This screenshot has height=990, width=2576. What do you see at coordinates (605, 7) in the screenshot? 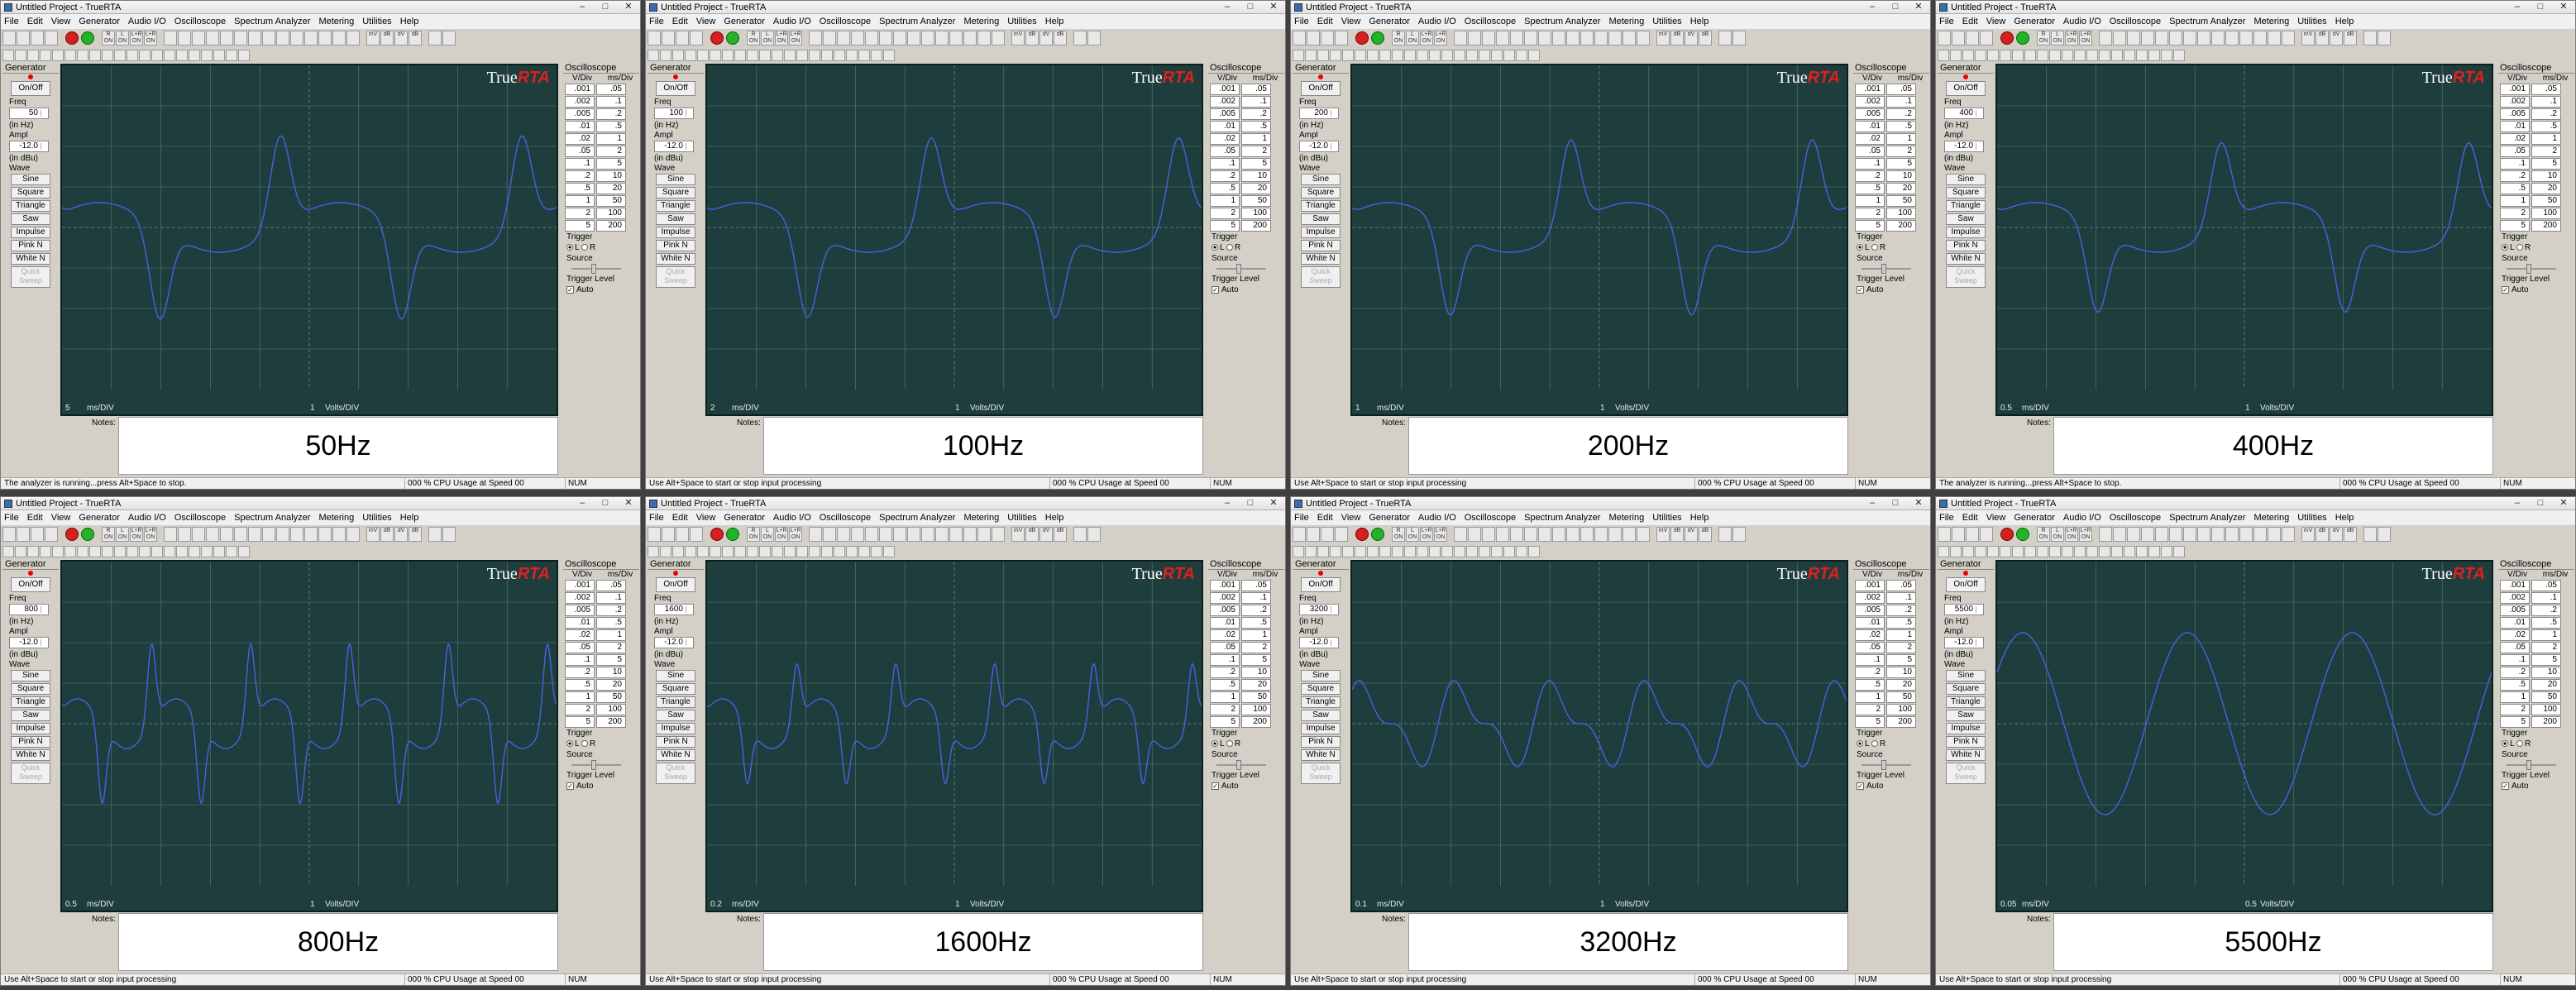
I see `maximize-button: □` at bounding box center [605, 7].